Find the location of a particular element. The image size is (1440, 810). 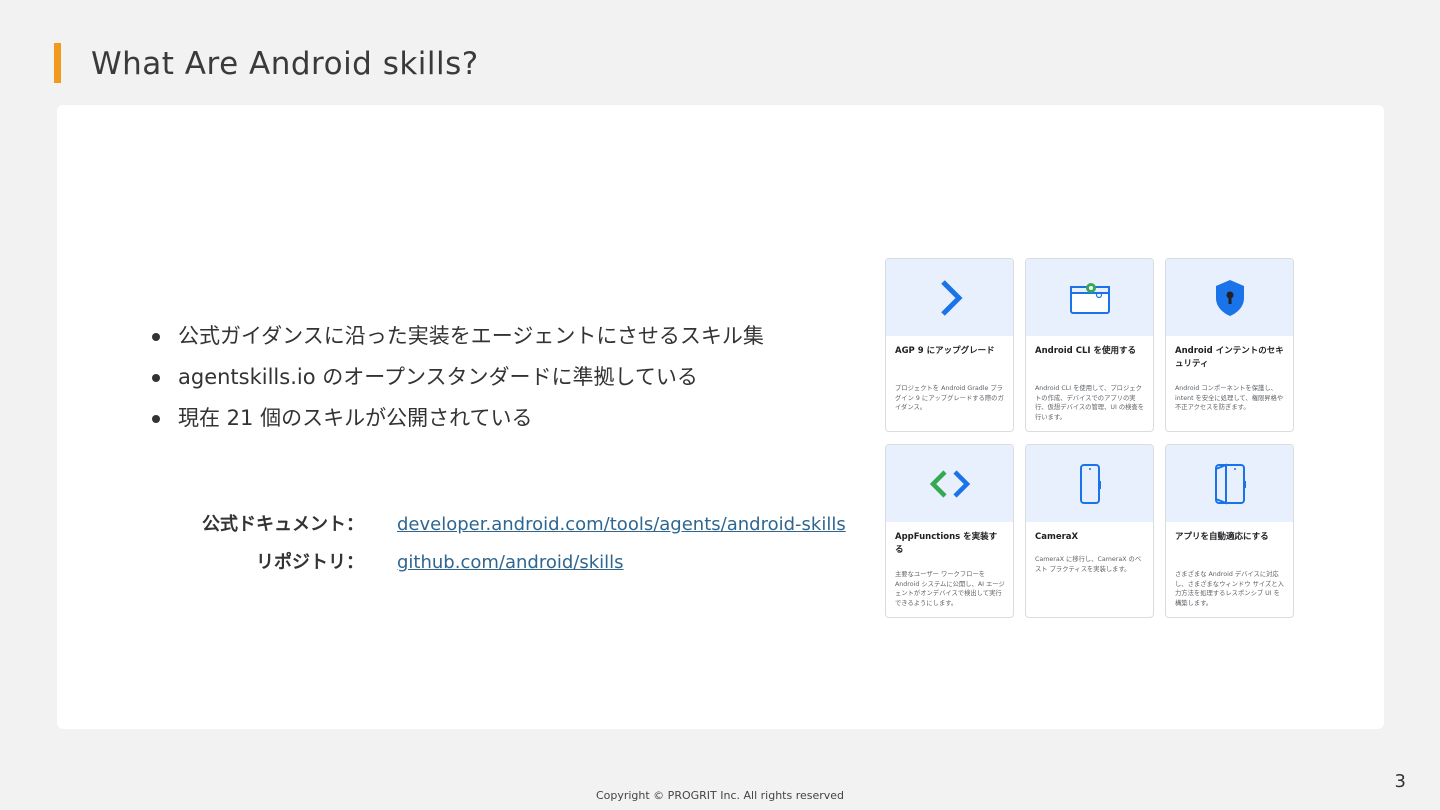

code-brackets-icon is located at coordinates (949, 483).